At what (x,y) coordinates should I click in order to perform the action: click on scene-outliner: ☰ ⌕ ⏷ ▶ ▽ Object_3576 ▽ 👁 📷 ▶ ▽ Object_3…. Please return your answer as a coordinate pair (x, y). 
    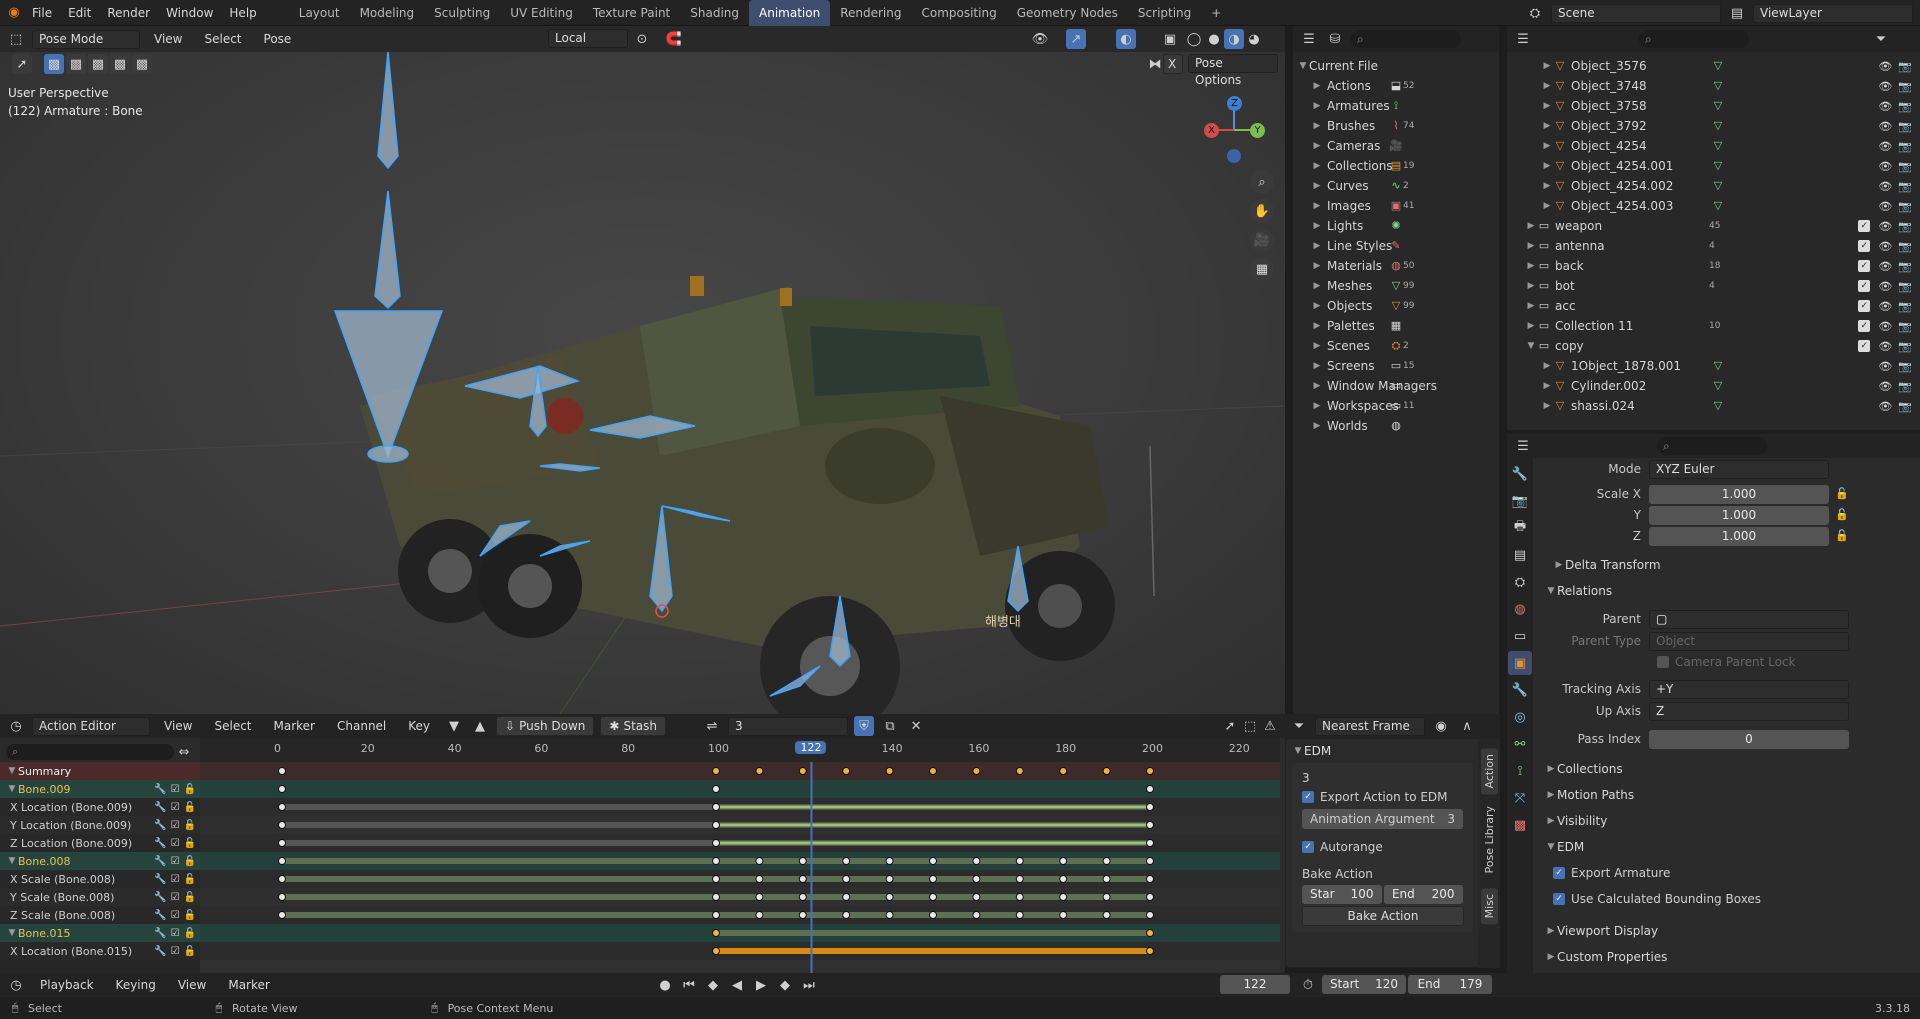
    Looking at the image, I should click on (1713, 228).